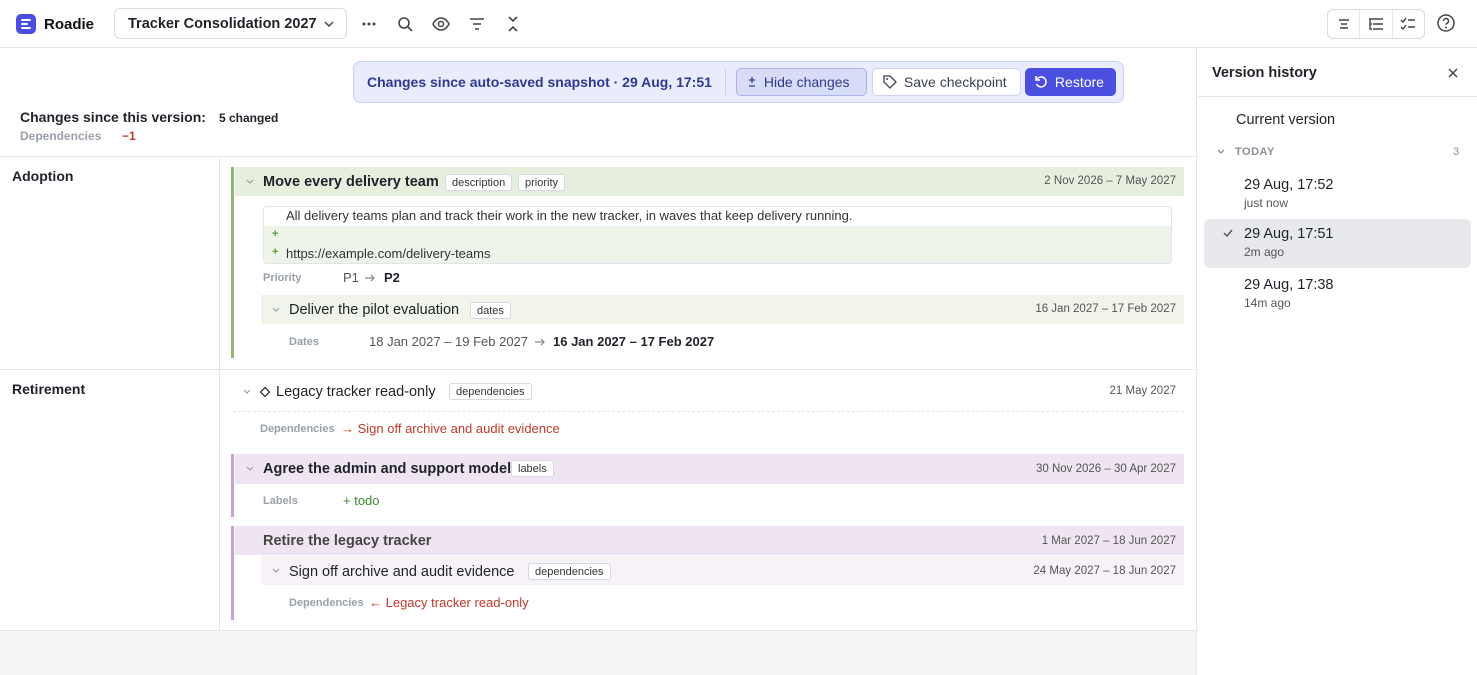  I want to click on close-icon, so click(1453, 73).